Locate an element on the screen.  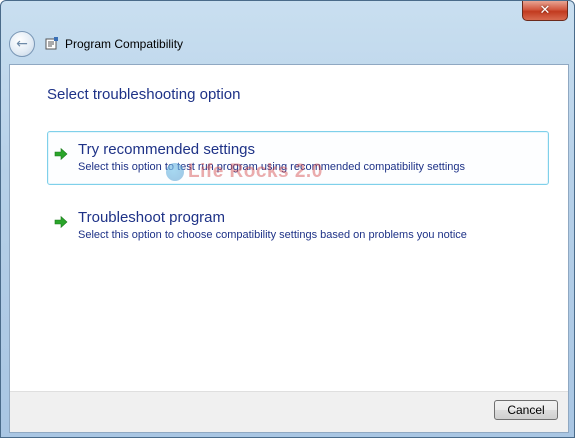
window-title: Program Compatibility is located at coordinates (124, 44).